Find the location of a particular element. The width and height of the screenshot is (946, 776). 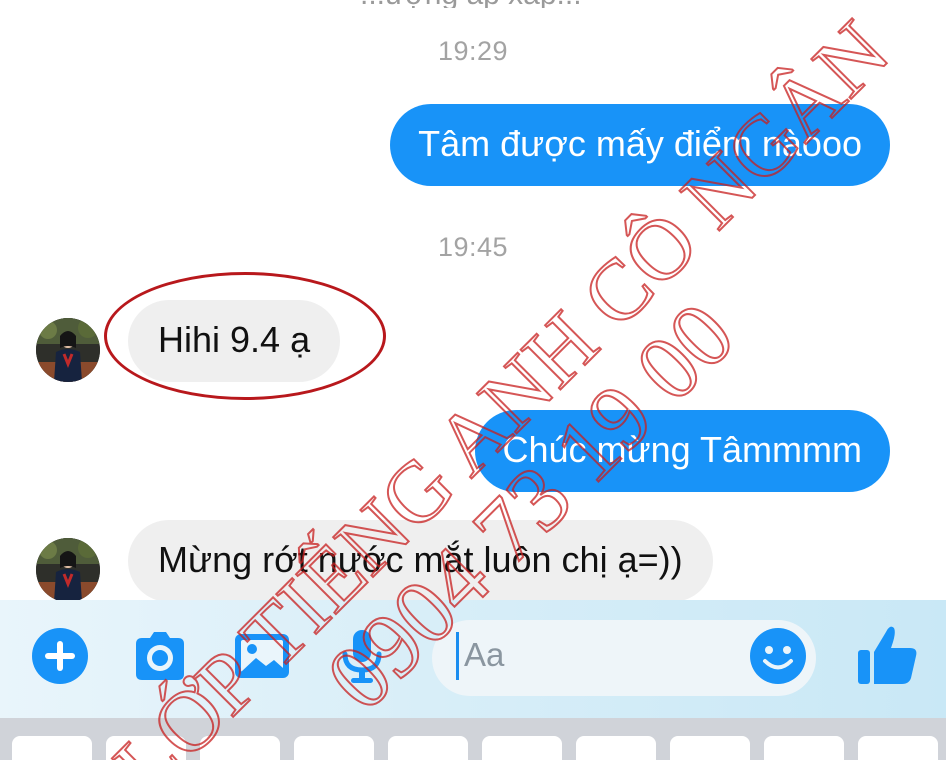

camera-icon is located at coordinates (160, 656).